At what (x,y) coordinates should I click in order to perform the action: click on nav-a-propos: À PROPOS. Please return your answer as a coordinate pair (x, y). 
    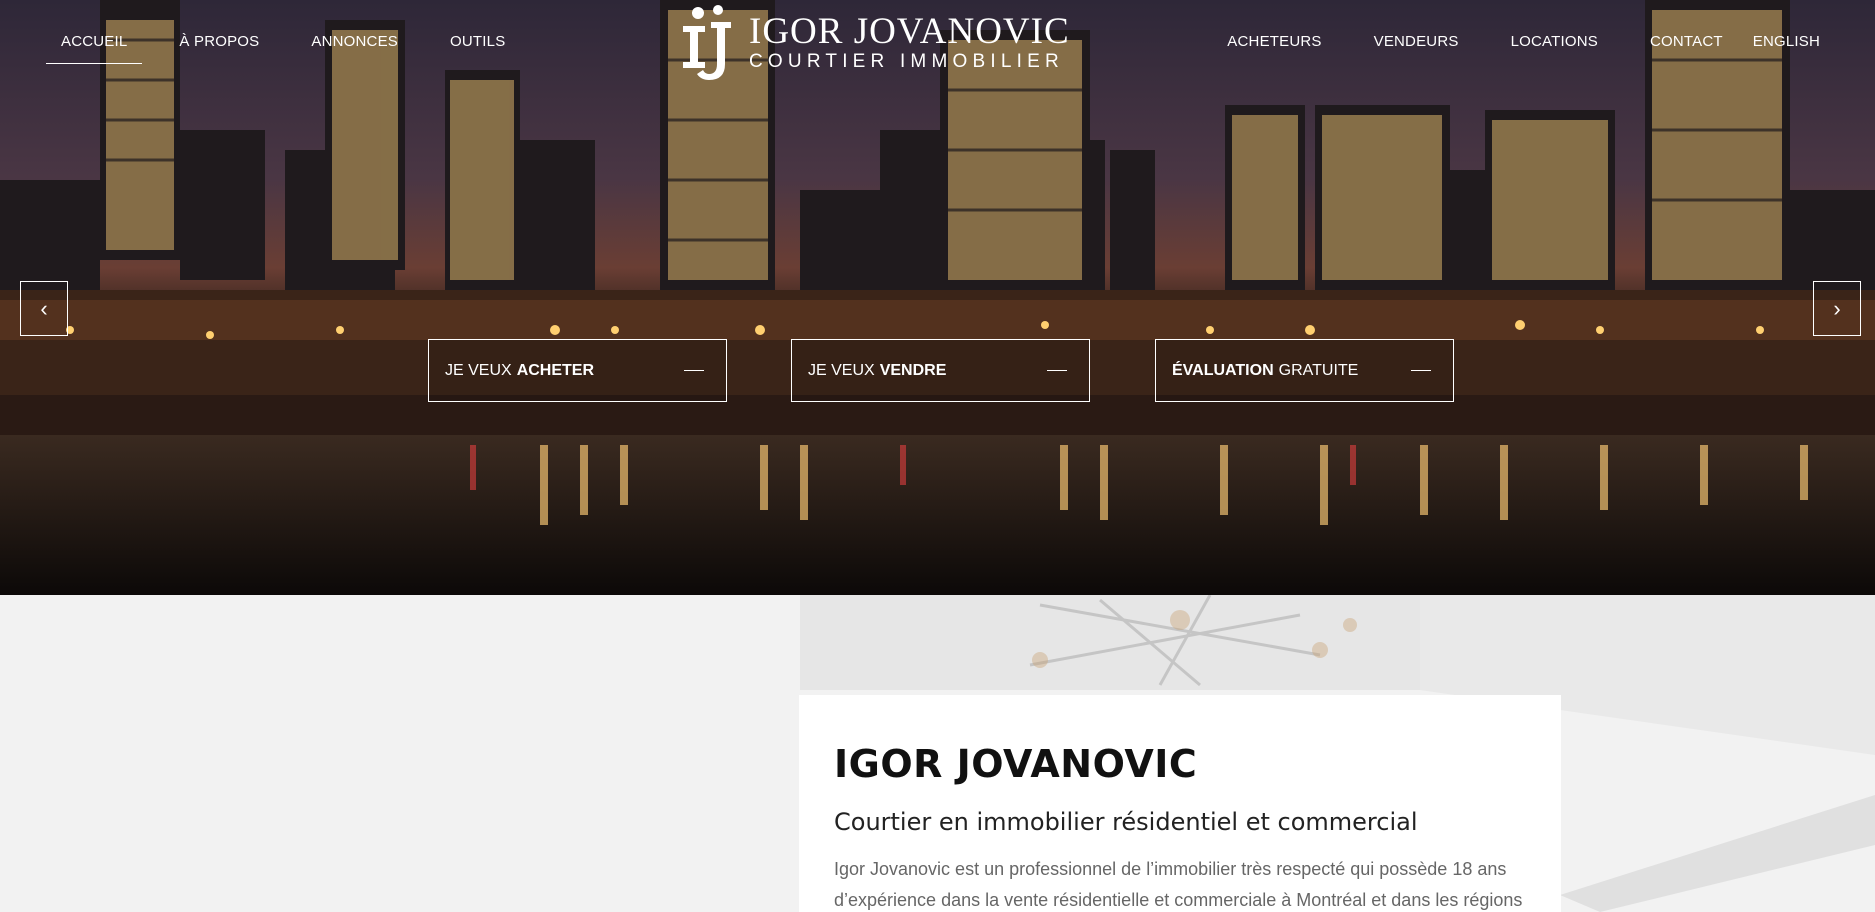
    Looking at the image, I should click on (219, 48).